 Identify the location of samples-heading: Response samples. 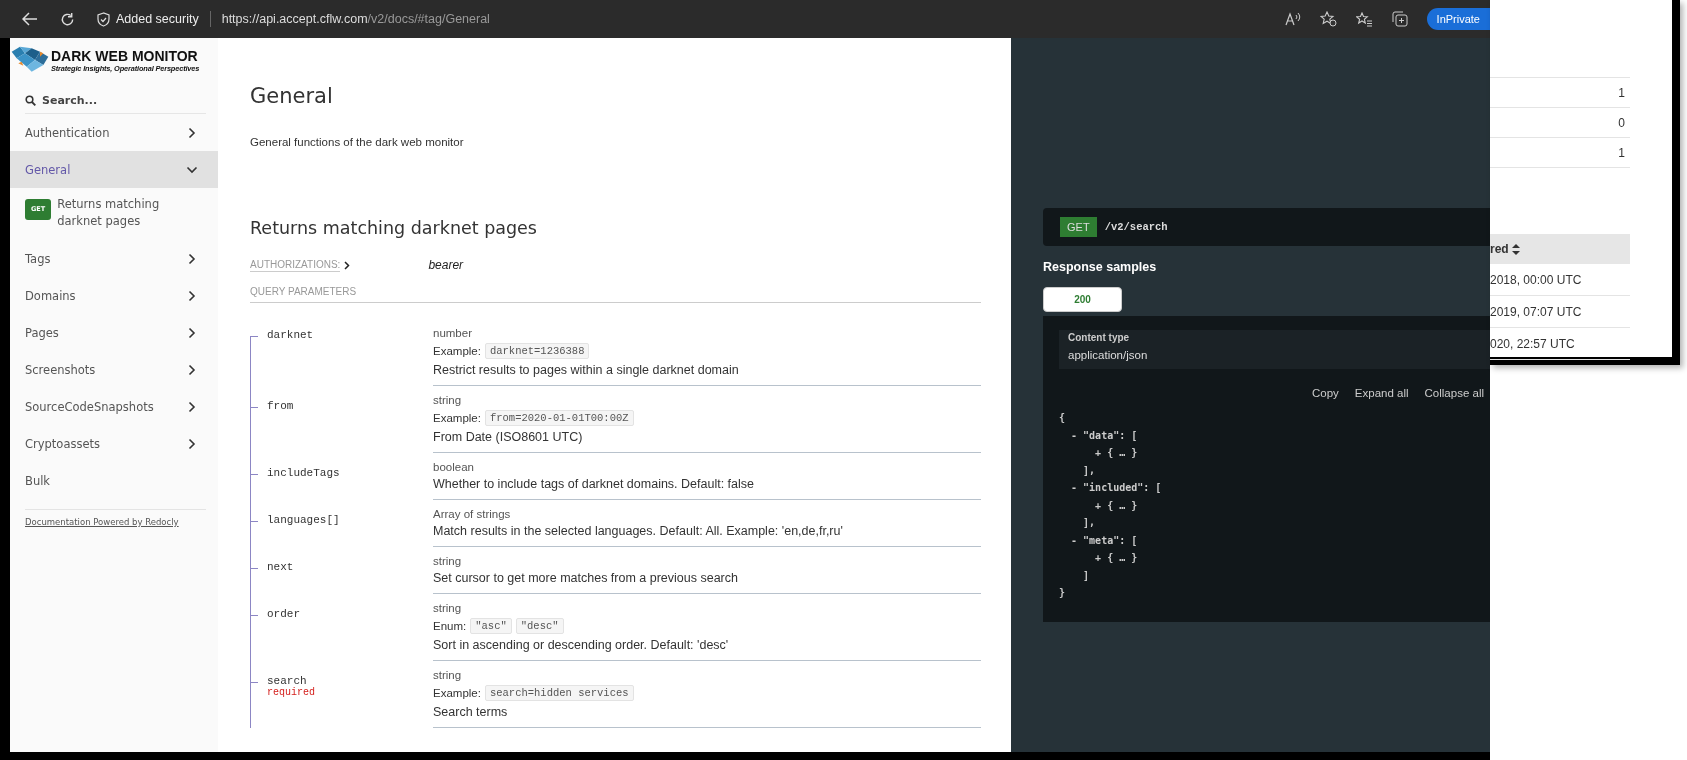
(1100, 267).